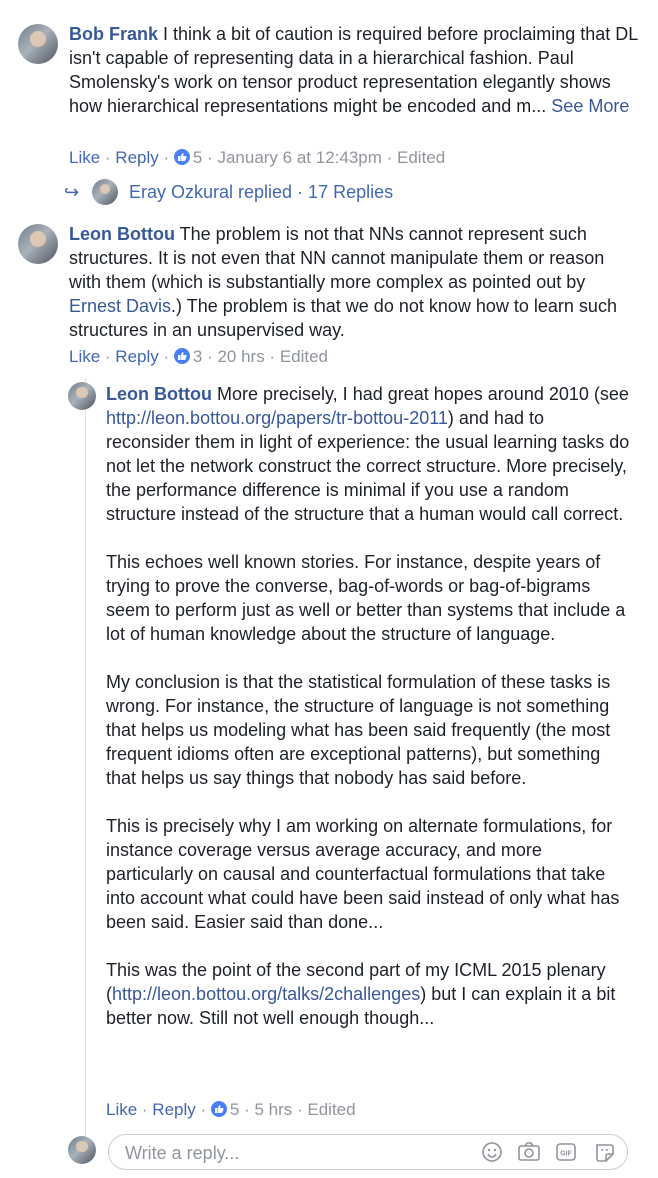  I want to click on gif-icon: GIF, so click(567, 1152).